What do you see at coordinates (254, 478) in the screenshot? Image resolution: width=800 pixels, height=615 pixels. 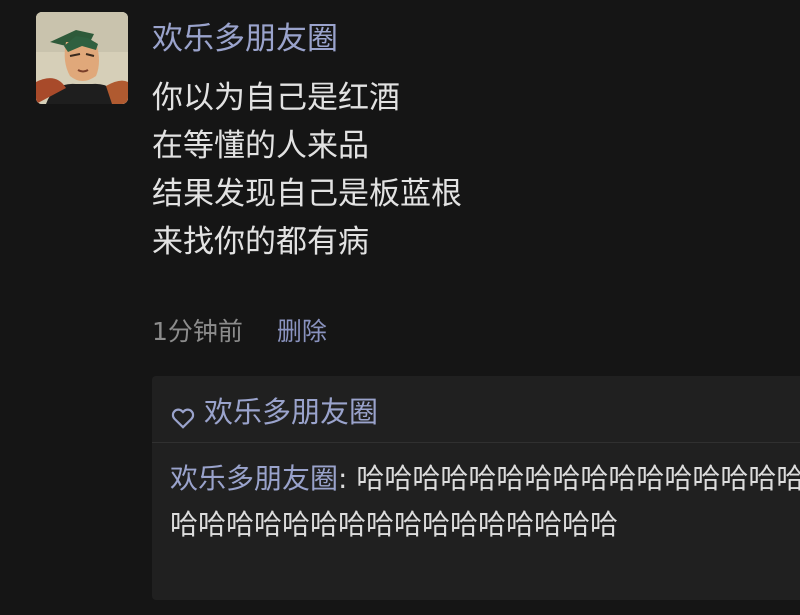 I see `comment-author: 欢乐多朋友圈` at bounding box center [254, 478].